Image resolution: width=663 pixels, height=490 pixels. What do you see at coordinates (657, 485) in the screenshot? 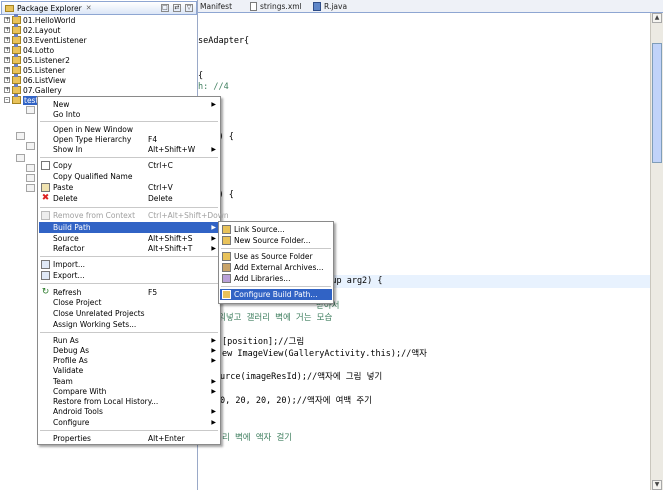
I see `scroll-down-icon: ▼` at bounding box center [657, 485].